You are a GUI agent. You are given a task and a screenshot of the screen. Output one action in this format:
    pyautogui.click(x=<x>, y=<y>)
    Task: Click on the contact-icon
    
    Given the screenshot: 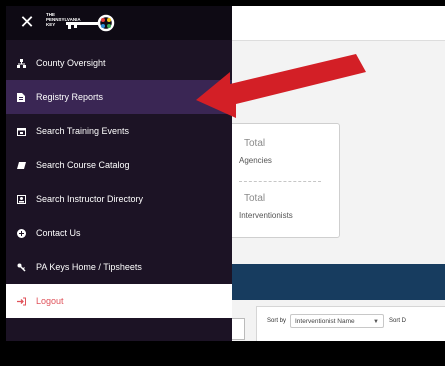 What is the action you would take?
    pyautogui.click(x=21, y=233)
    